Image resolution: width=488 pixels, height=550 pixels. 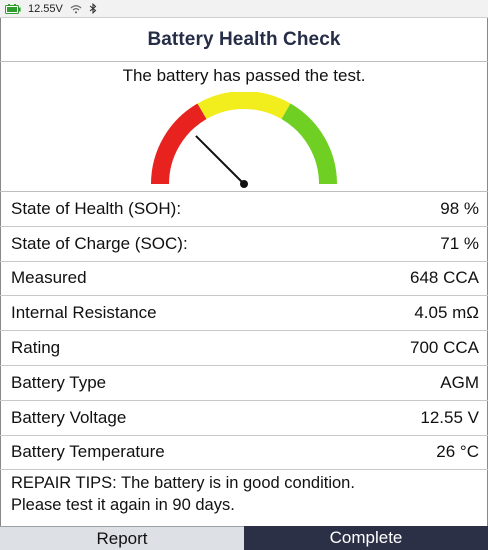 I want to click on action-bar: Report Complete, so click(x=244, y=538).